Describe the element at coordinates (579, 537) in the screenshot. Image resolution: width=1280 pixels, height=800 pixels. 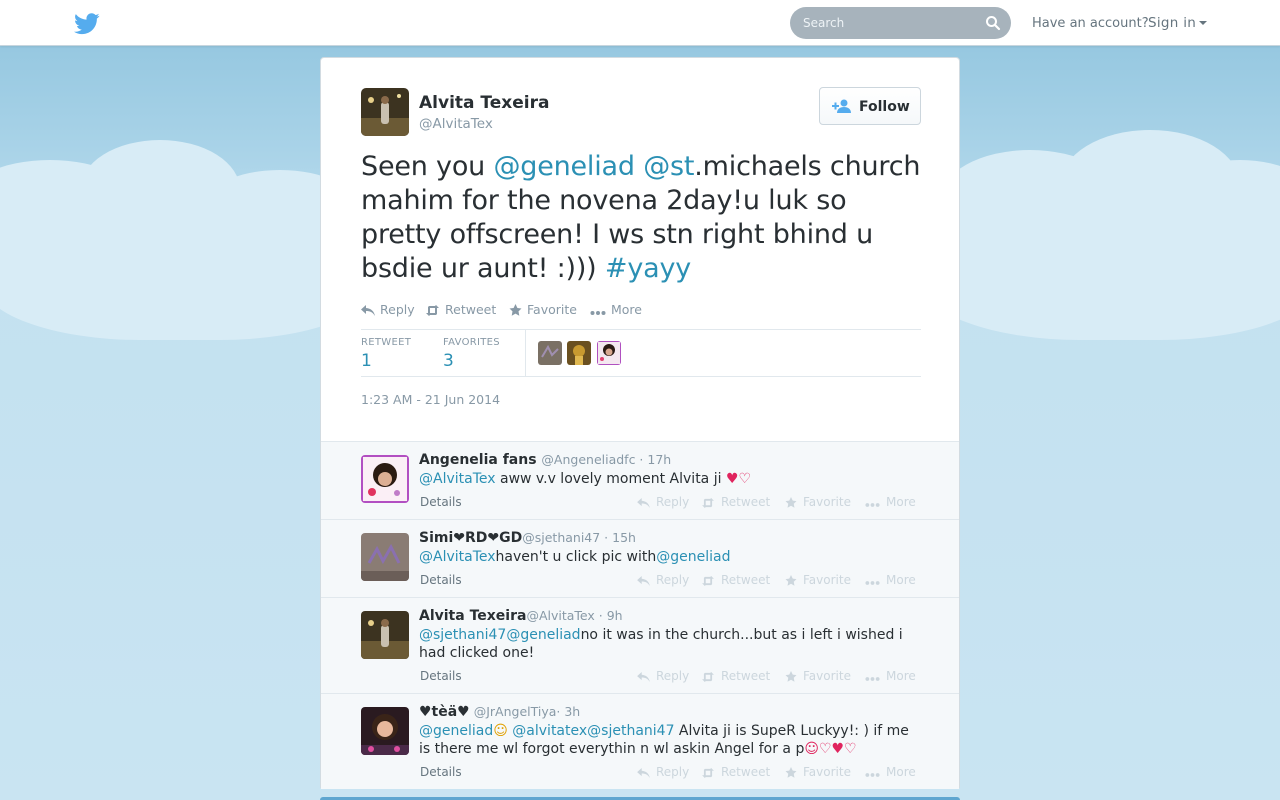
I see `reply-author-handle: @sjethani47 · 15h` at that location.